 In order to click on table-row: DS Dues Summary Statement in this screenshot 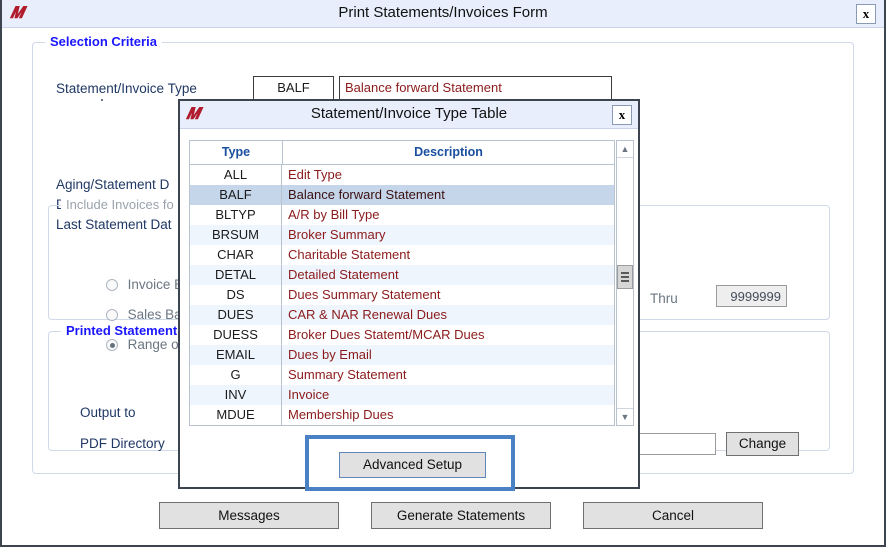, I will do `click(402, 295)`.